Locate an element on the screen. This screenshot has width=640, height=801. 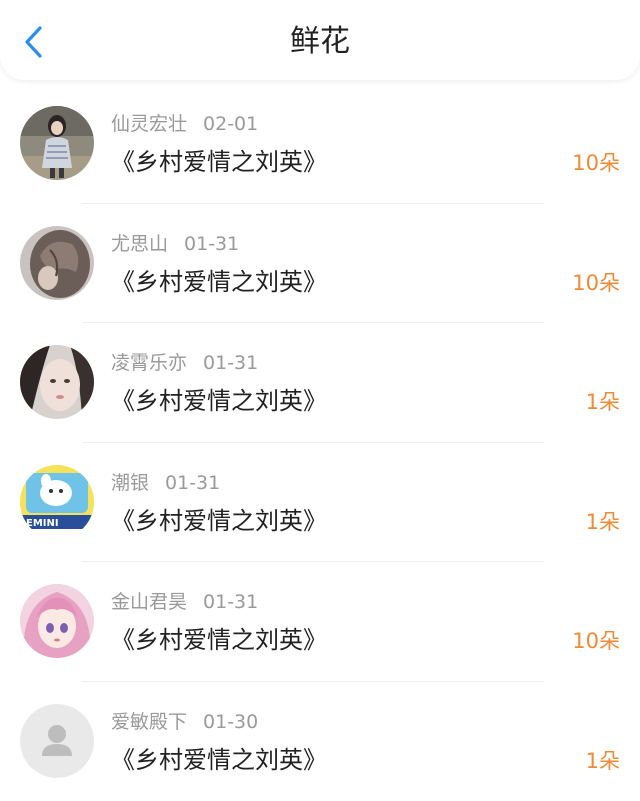
list-item: 仙灵宏壮 02-01 《乡村爱情之刘英》 10朵 is located at coordinates (320, 144).